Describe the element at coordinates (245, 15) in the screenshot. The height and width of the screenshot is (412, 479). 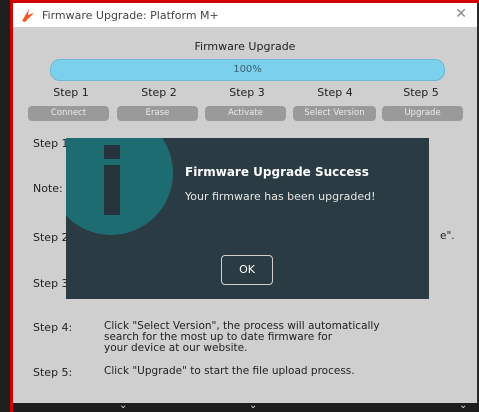
I see `titlebar: Firmware Upgrade: Platform M+ ✕` at that location.